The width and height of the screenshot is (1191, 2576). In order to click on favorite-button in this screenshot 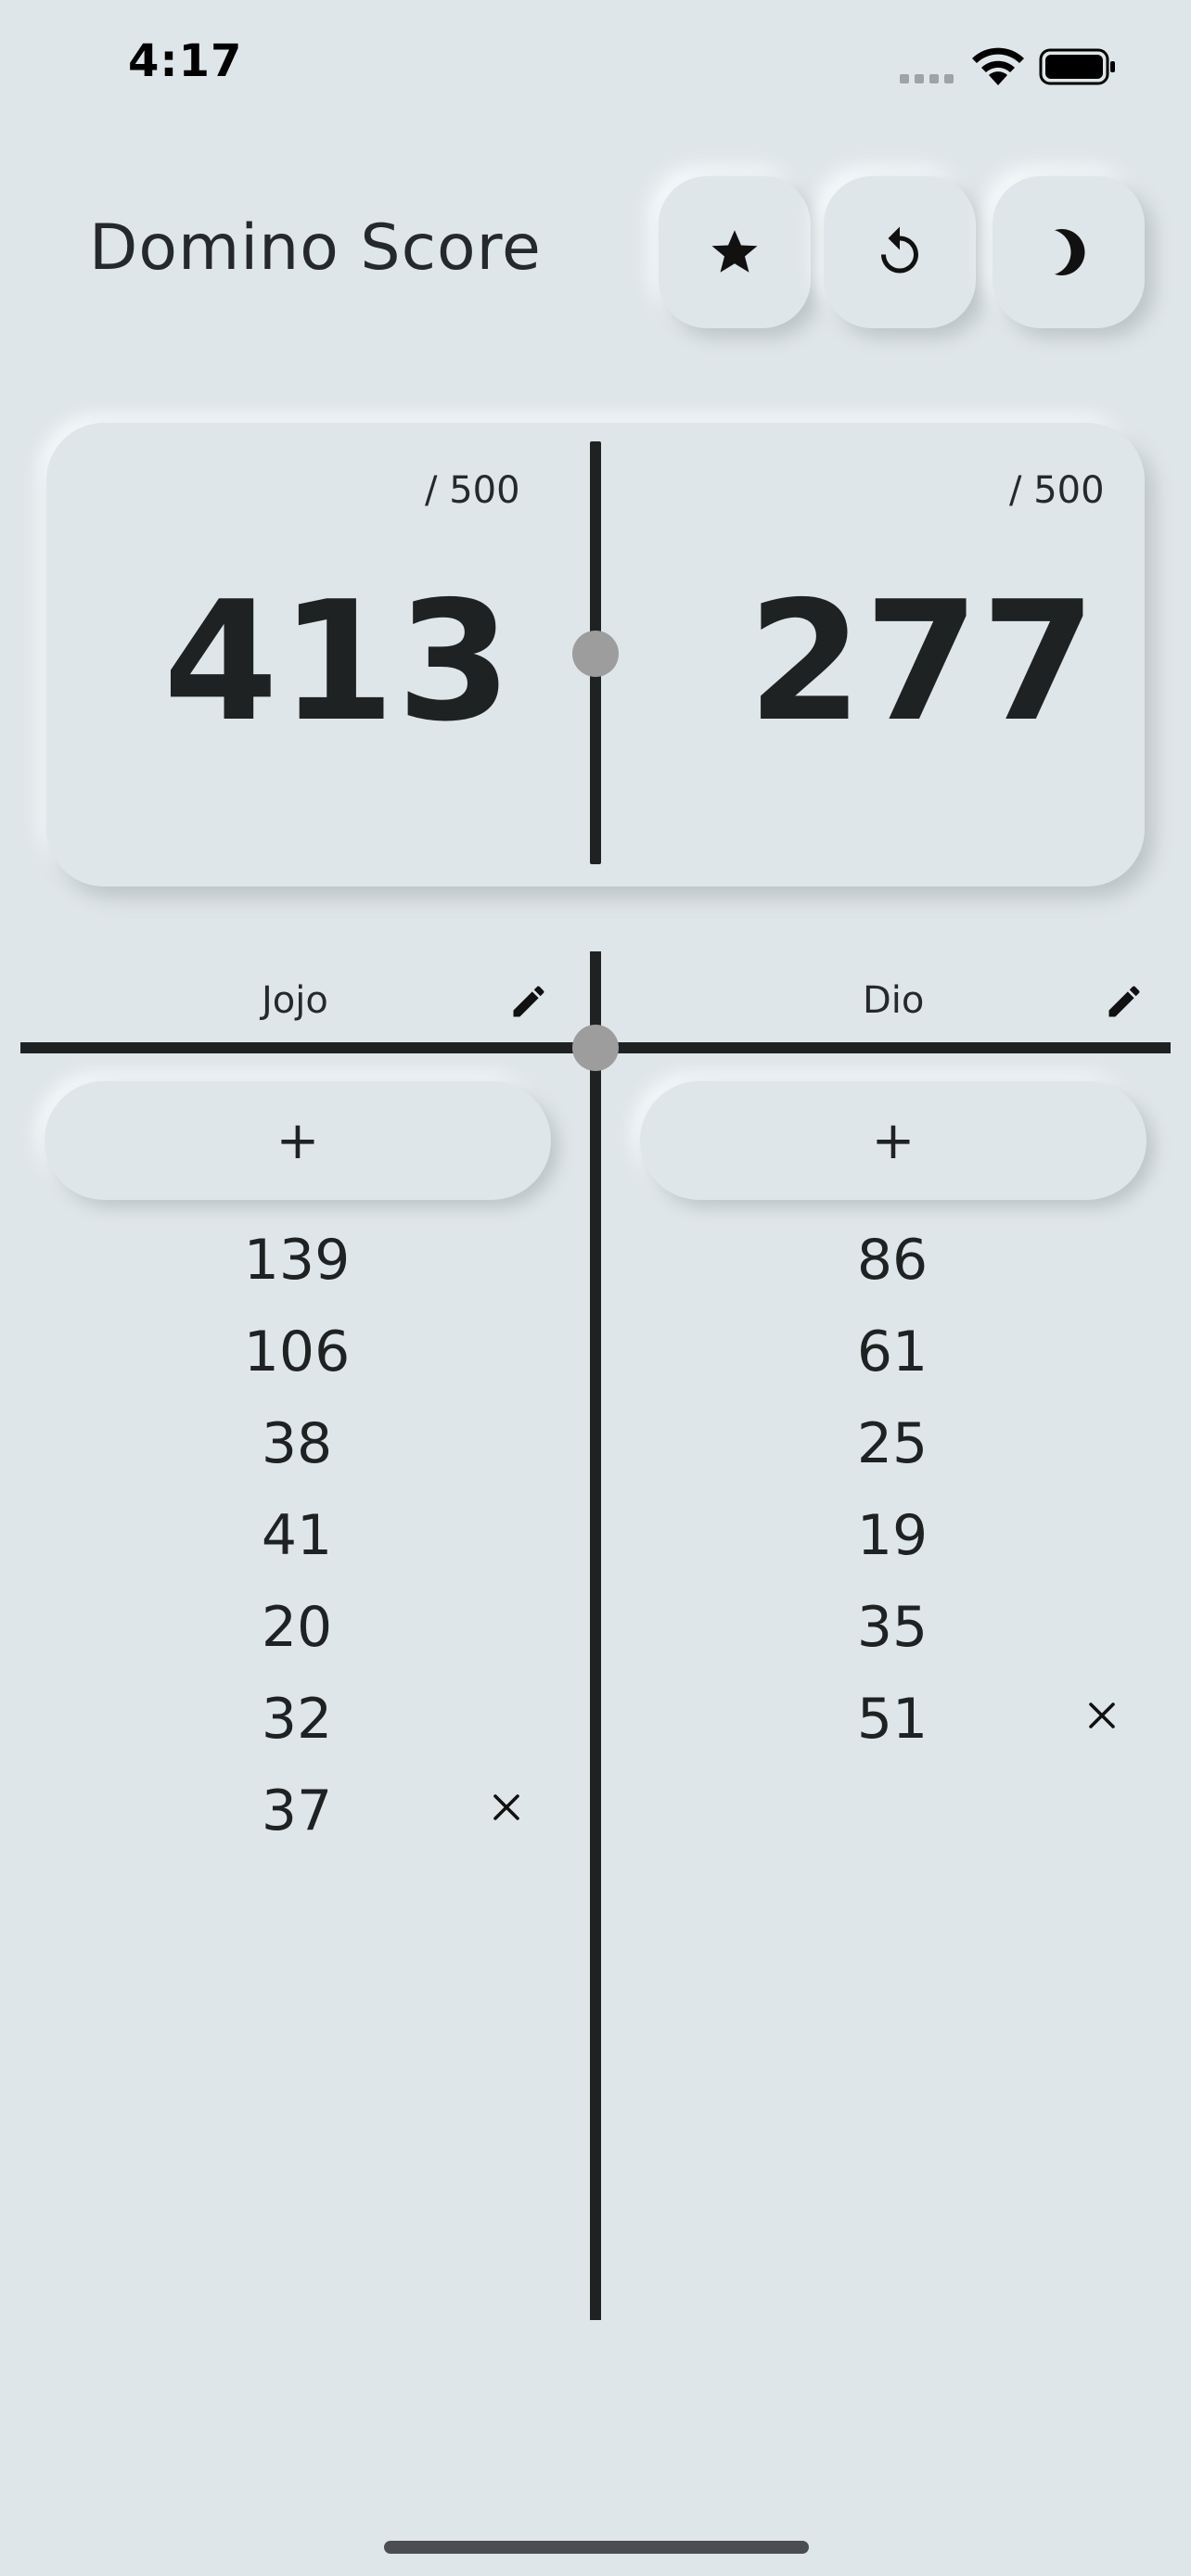, I will do `click(735, 252)`.